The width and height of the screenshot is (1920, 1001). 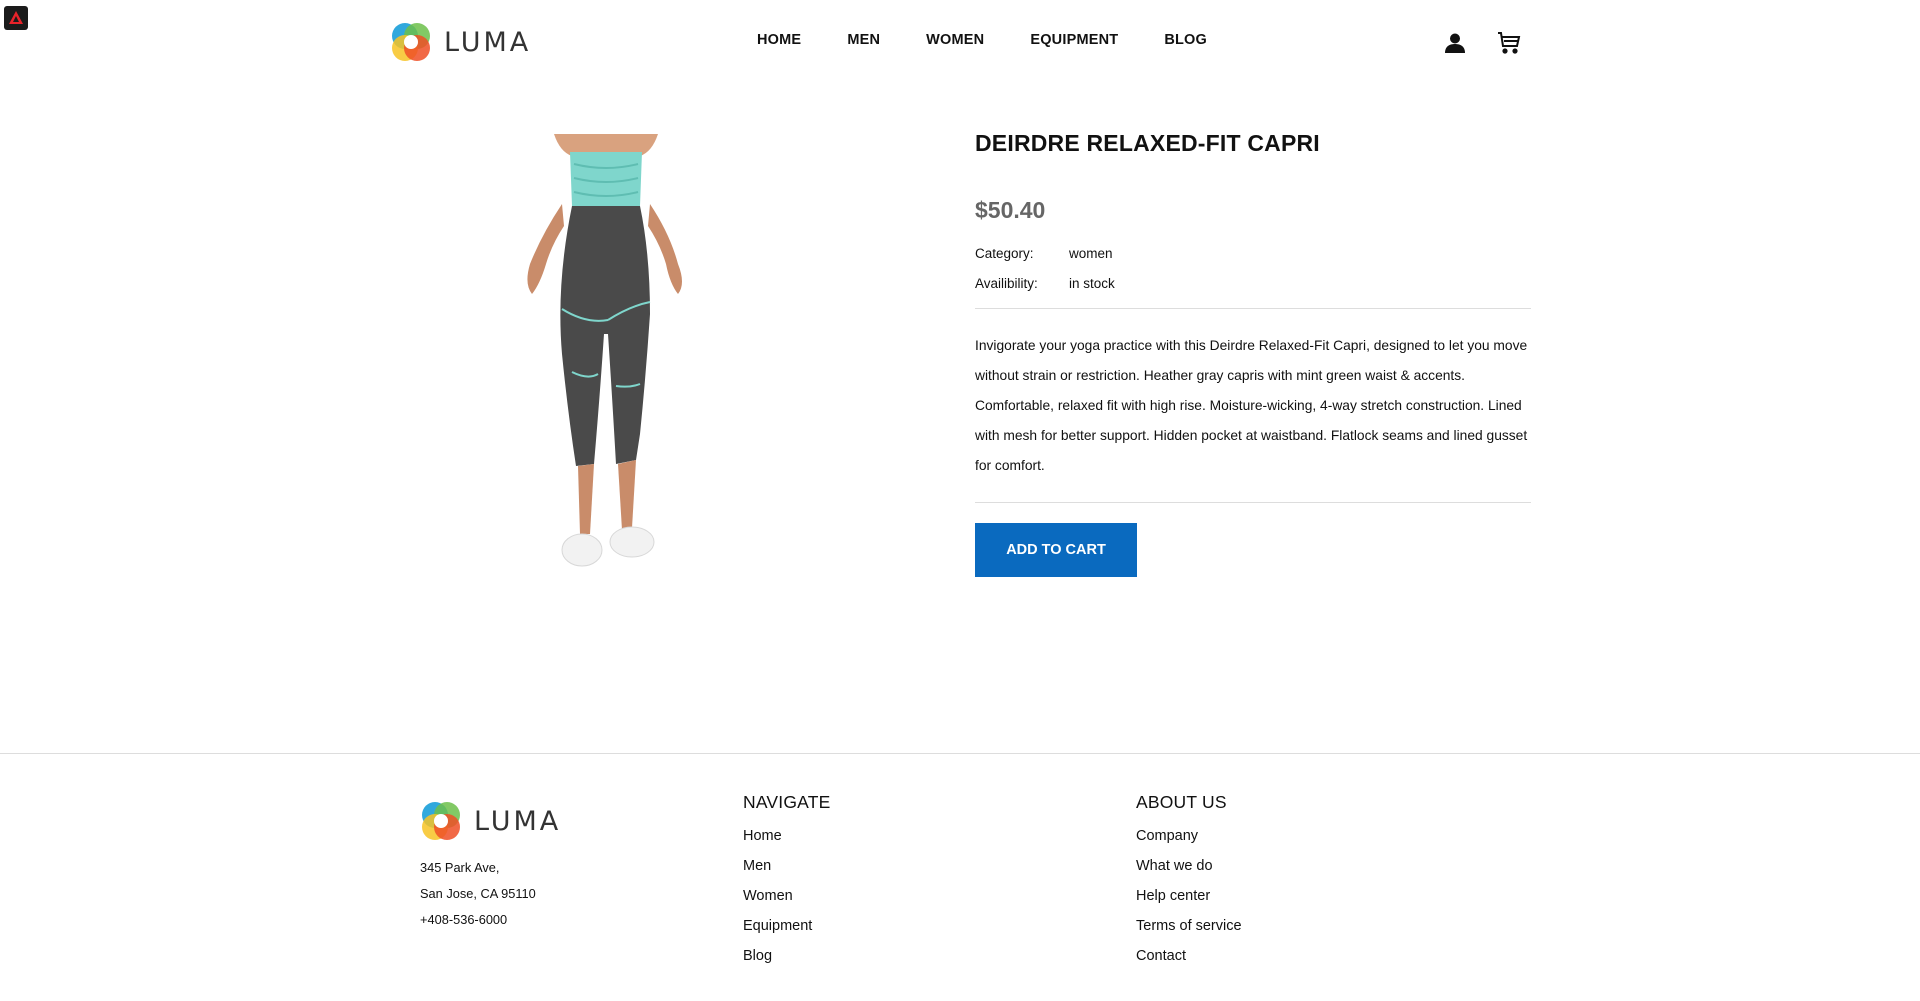 I want to click on phone-number: +408-536-6000, so click(x=464, y=919).